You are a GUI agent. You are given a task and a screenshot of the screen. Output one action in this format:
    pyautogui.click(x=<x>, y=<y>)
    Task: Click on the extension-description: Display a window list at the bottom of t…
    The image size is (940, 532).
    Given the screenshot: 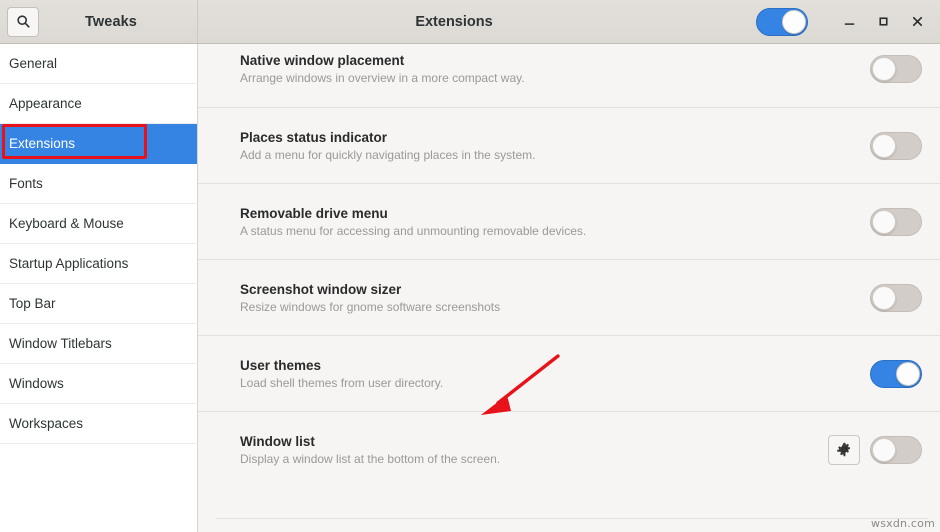 What is the action you would take?
    pyautogui.click(x=370, y=458)
    